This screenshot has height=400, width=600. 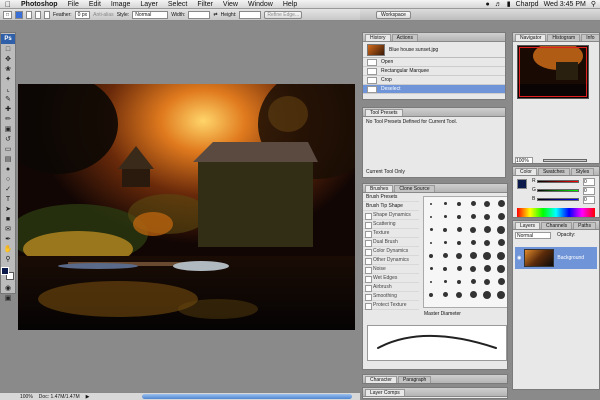 What do you see at coordinates (88, 397) in the screenshot?
I see `status-arrow-icon: ▶` at bounding box center [88, 397].